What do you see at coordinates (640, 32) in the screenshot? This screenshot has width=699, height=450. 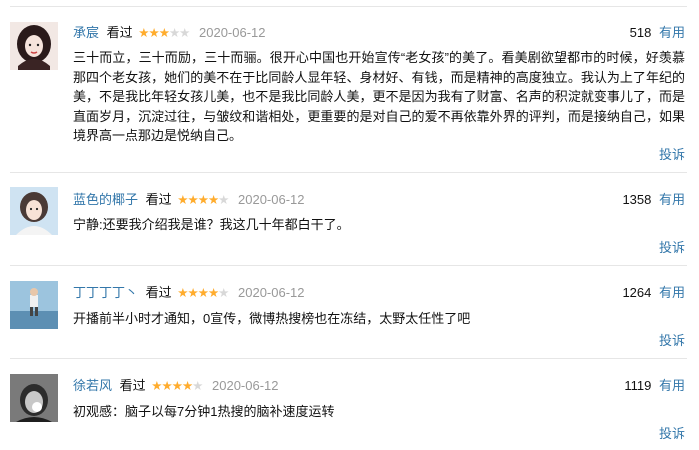 I see `vote-count: 518` at bounding box center [640, 32].